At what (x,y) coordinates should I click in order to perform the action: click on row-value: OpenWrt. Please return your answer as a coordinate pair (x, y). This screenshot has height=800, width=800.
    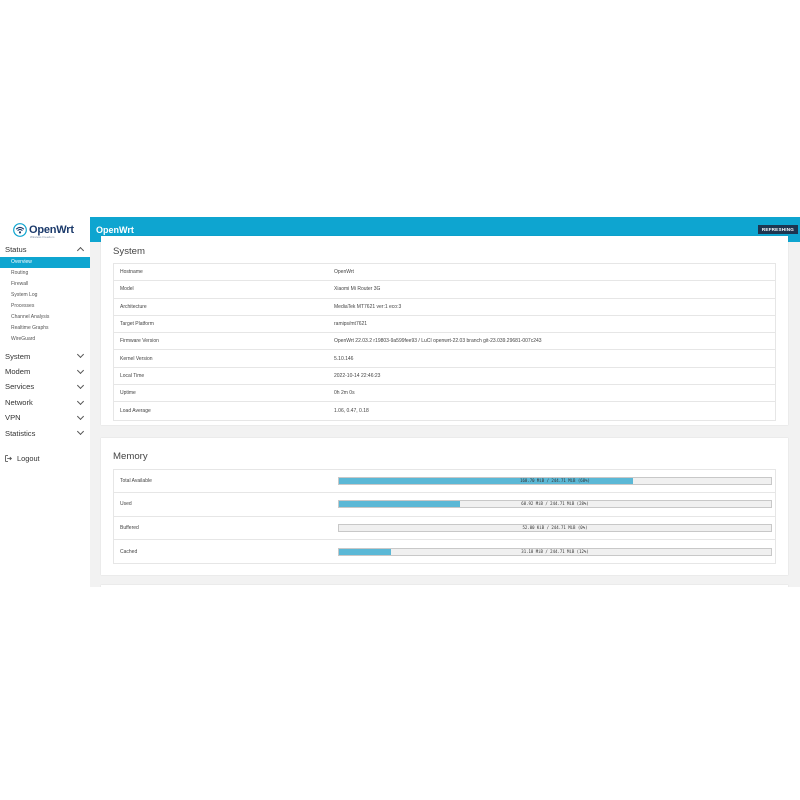
    Looking at the image, I should click on (344, 272).